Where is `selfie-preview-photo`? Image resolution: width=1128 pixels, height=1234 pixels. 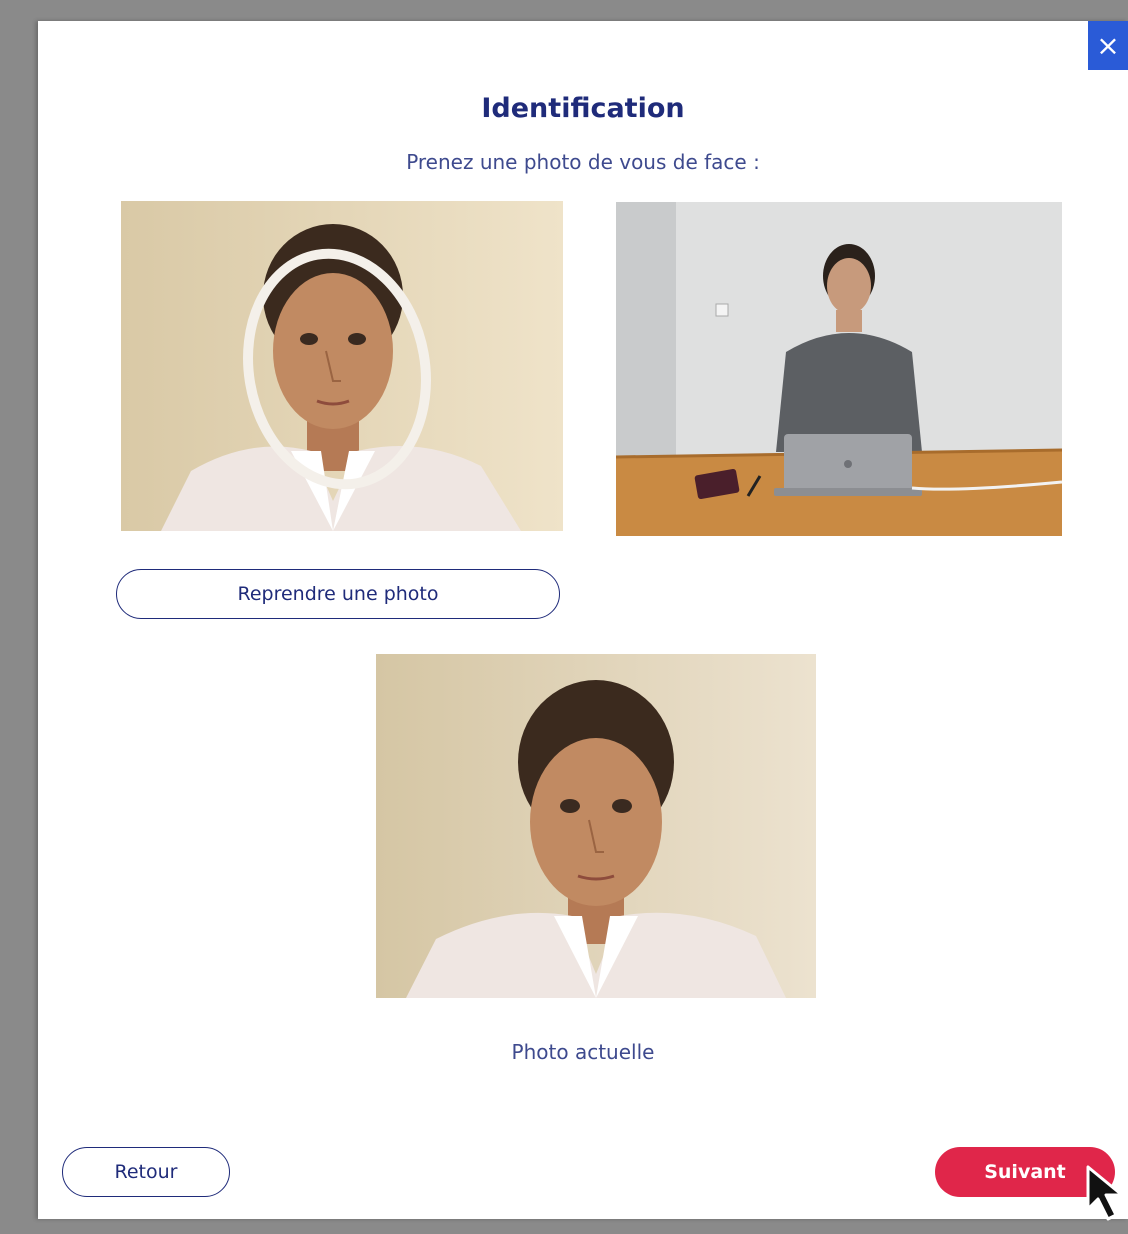
selfie-preview-photo is located at coordinates (342, 366).